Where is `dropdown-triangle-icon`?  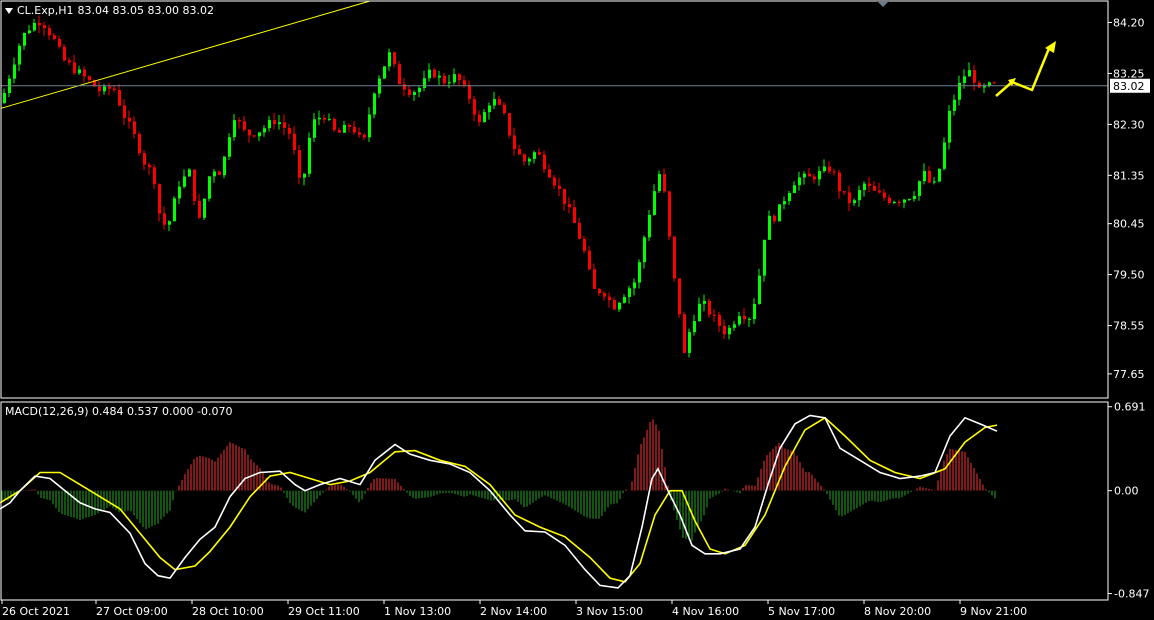 dropdown-triangle-icon is located at coordinates (9, 11).